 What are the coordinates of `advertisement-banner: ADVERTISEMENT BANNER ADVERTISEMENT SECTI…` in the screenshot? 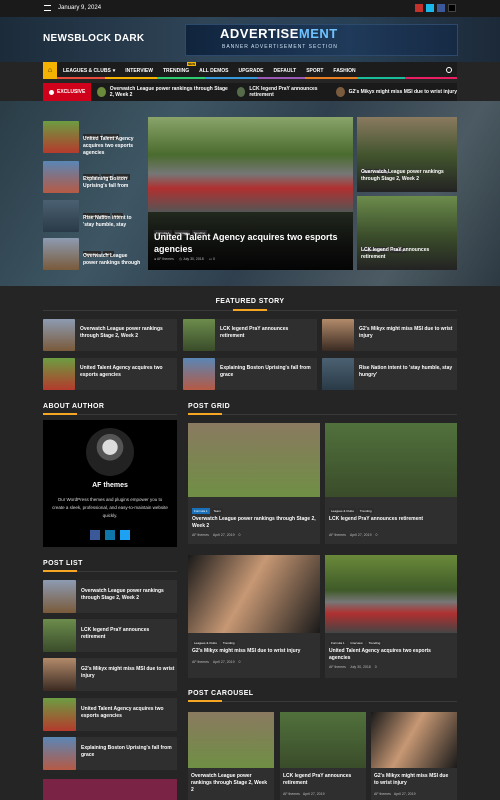 It's located at (321, 40).